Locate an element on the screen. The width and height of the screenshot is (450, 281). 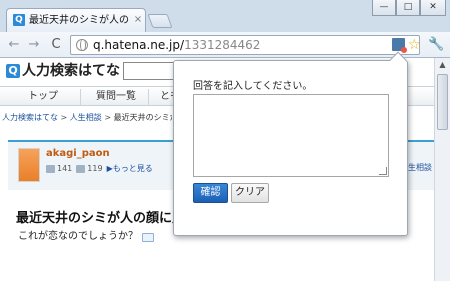
question-body: これが恋なのでしょうか？ is located at coordinates (86, 237).